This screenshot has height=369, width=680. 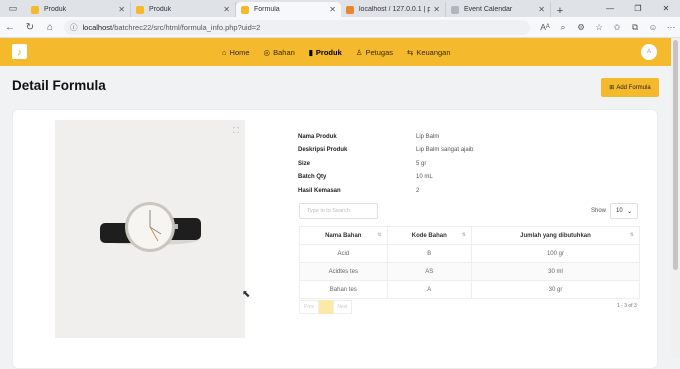 I want to click on profile-icon: ☺, so click(x=653, y=27).